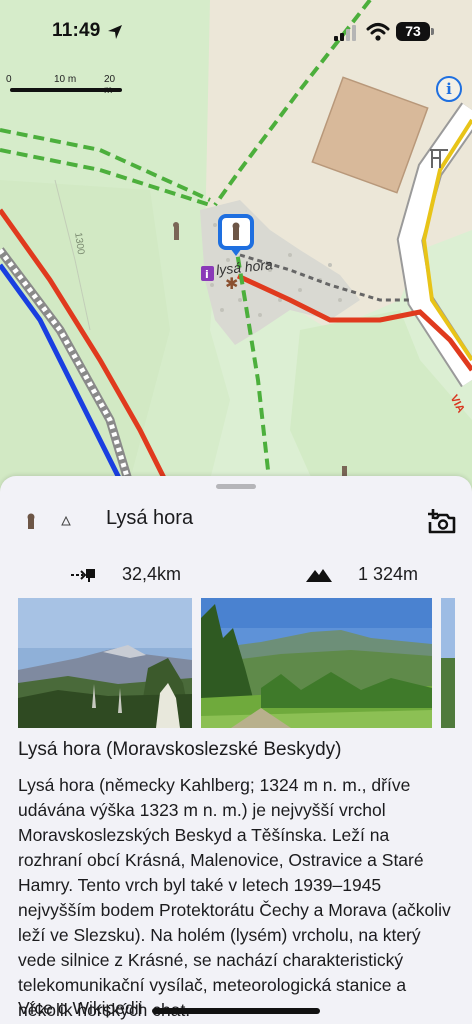  I want to click on photo-carousel, so click(245, 663).